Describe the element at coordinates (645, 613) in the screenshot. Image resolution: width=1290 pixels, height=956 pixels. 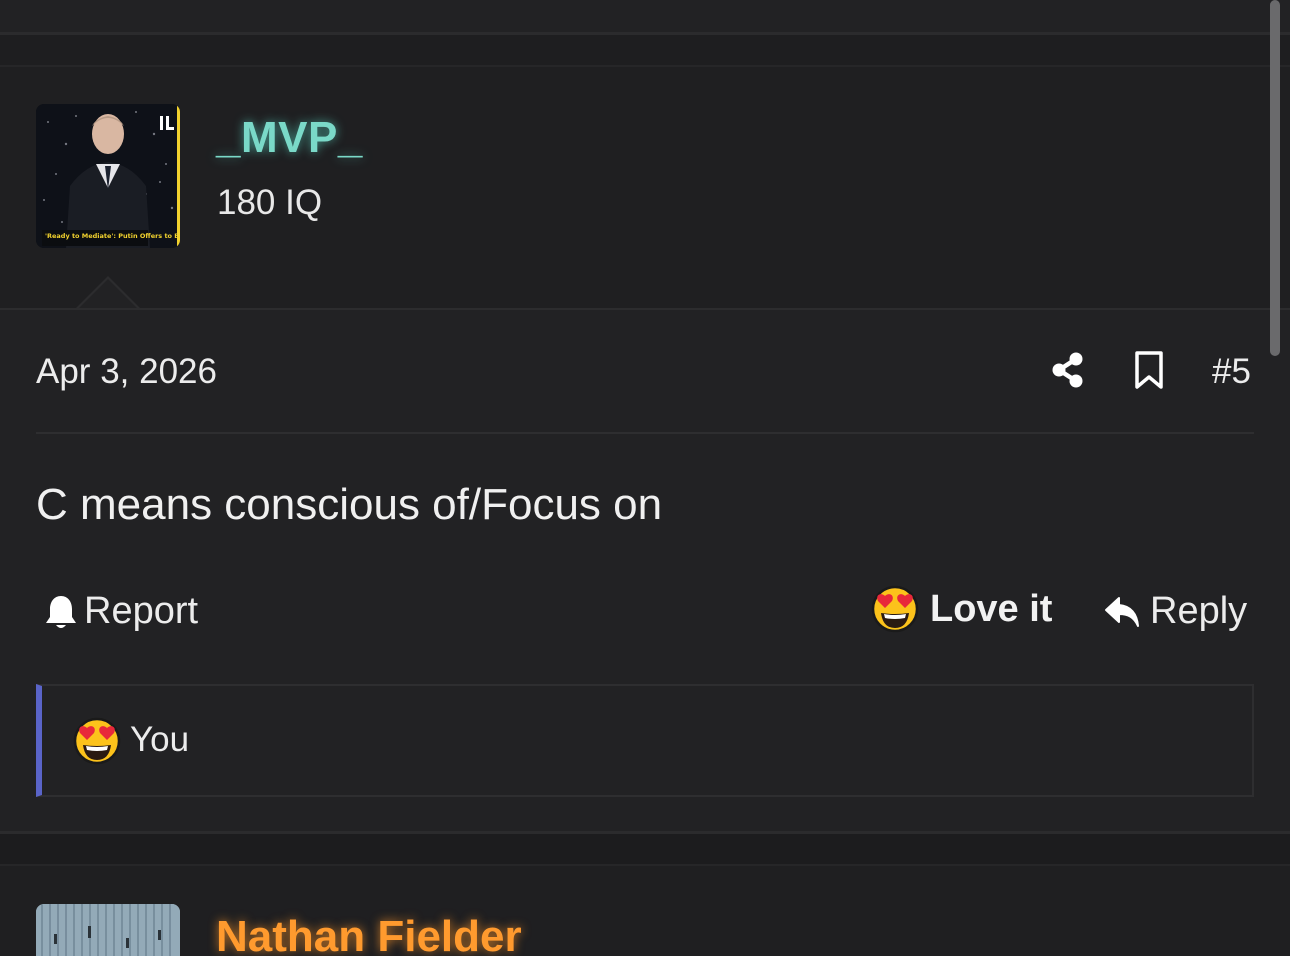
I see `post-actions: Report Love it Reply` at that location.